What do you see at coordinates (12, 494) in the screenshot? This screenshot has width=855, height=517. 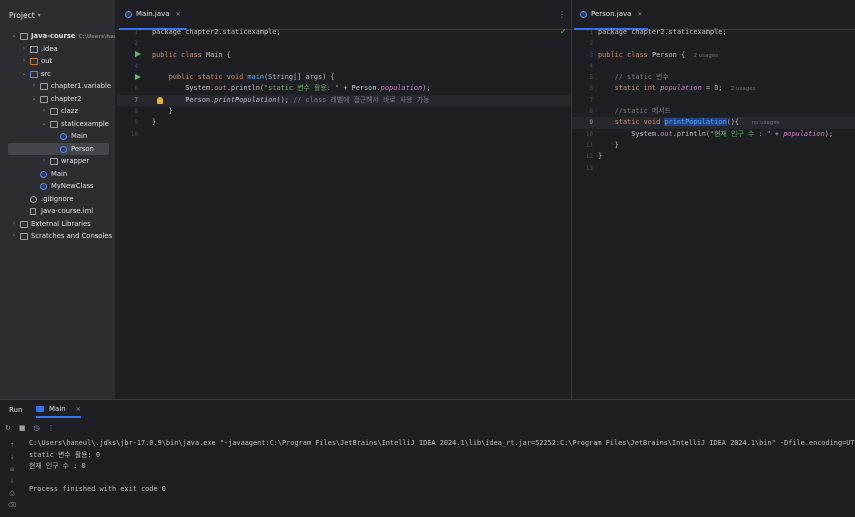 I see `print-icon: ⎙` at bounding box center [12, 494].